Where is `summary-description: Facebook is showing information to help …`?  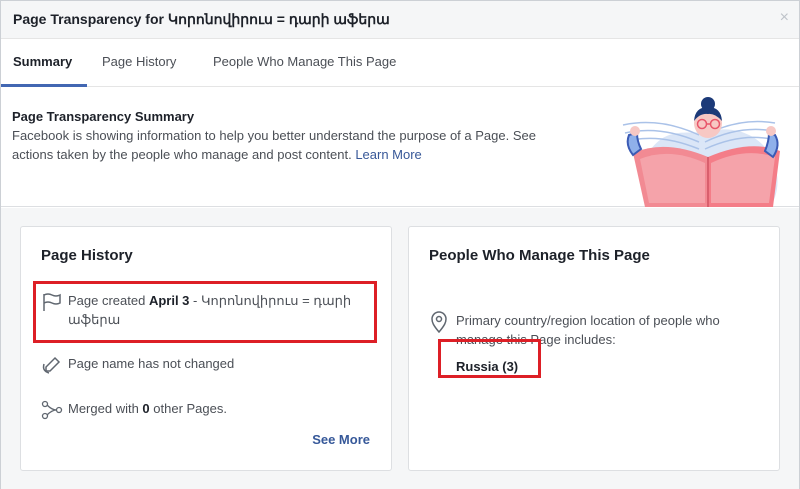 summary-description: Facebook is showing information to help … is located at coordinates (302, 145).